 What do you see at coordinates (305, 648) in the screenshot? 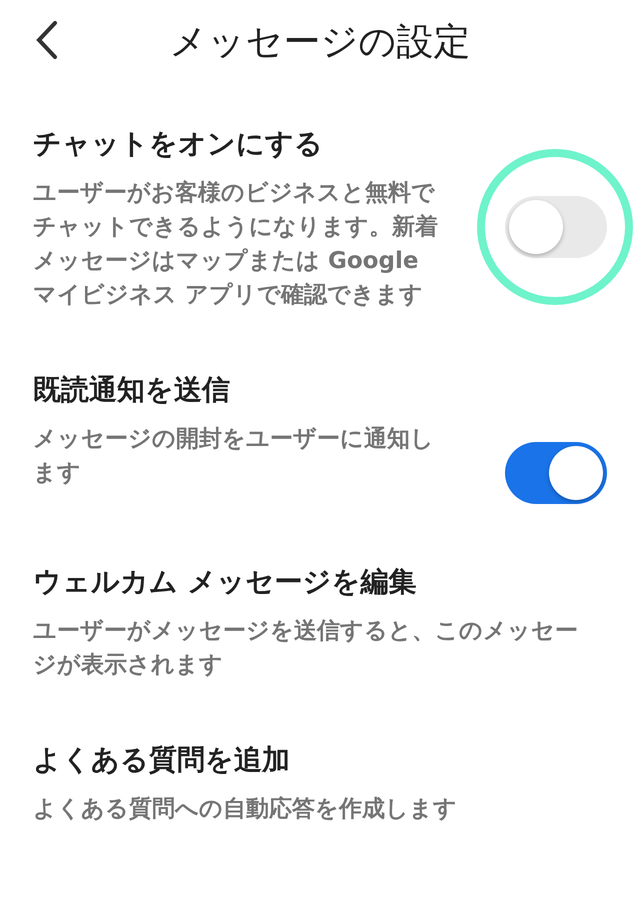
I see `setting-description: ユーザーがメッセージを送信すると、このメッセージが表示されます` at bounding box center [305, 648].